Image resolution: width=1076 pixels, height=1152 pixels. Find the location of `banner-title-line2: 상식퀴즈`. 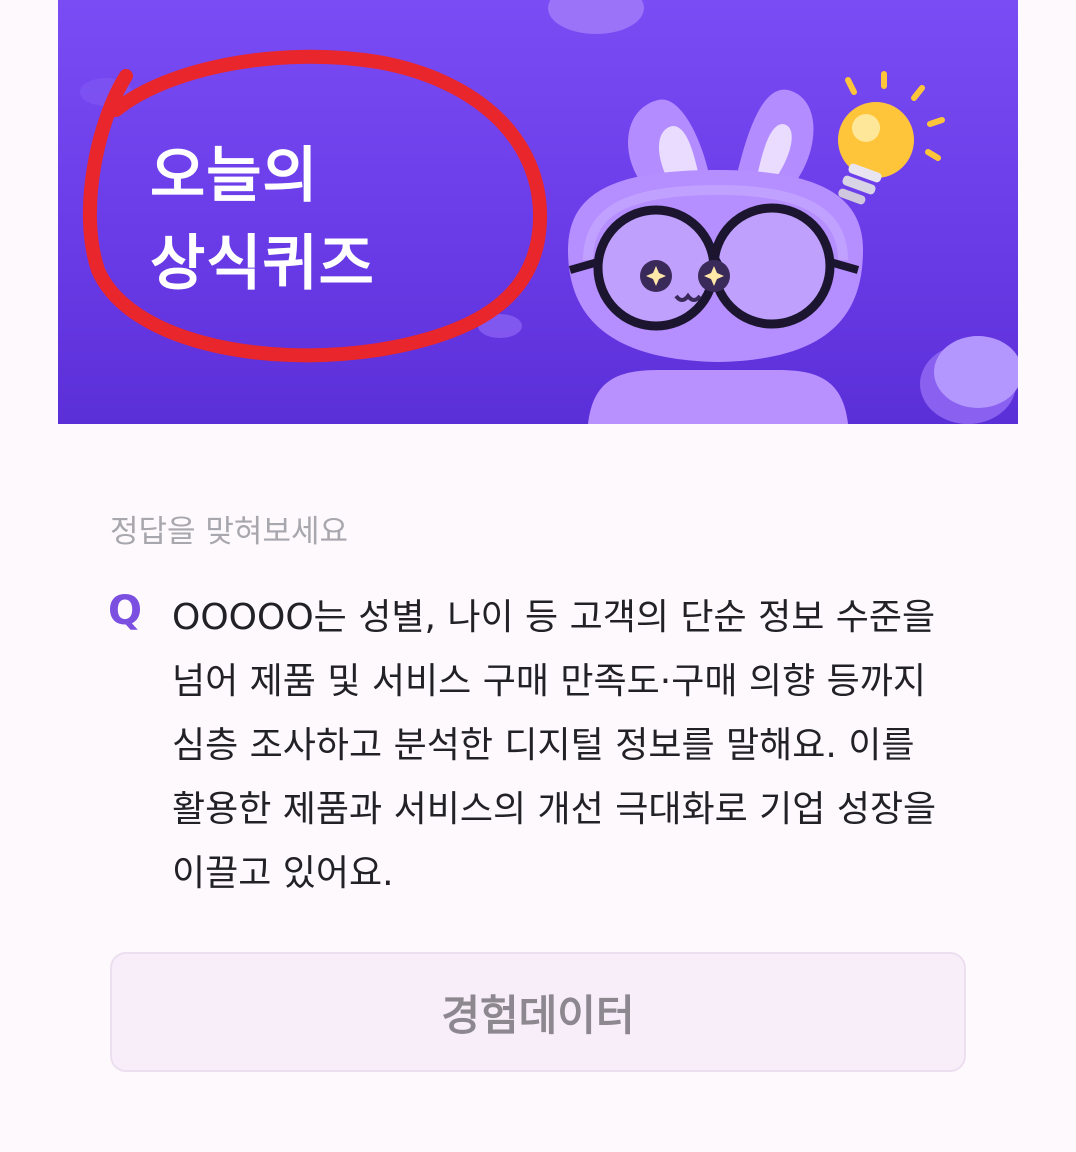

banner-title-line2: 상식퀴즈 is located at coordinates (262, 264).